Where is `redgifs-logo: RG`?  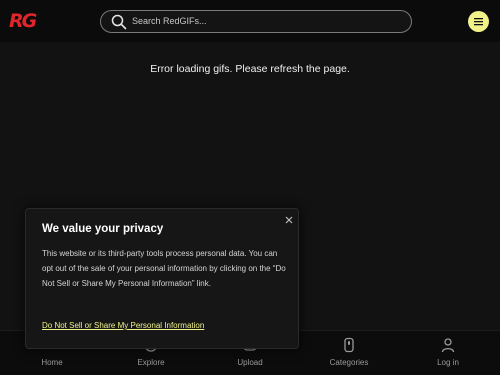
redgifs-logo: RG is located at coordinates (23, 21).